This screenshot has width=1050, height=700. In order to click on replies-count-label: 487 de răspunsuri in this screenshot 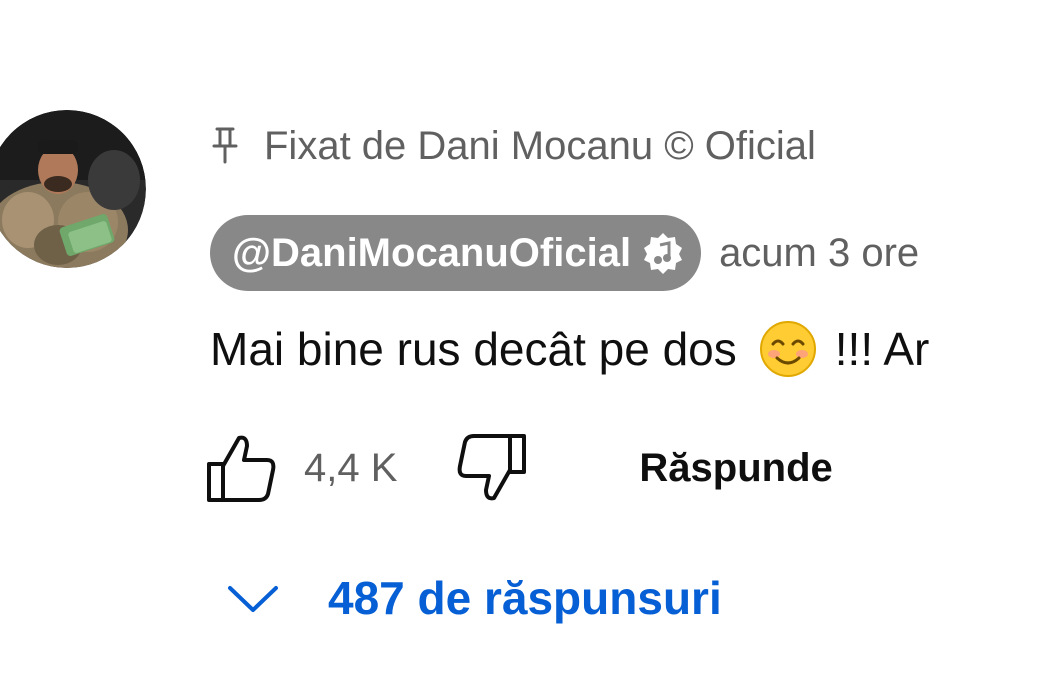, I will do `click(525, 598)`.